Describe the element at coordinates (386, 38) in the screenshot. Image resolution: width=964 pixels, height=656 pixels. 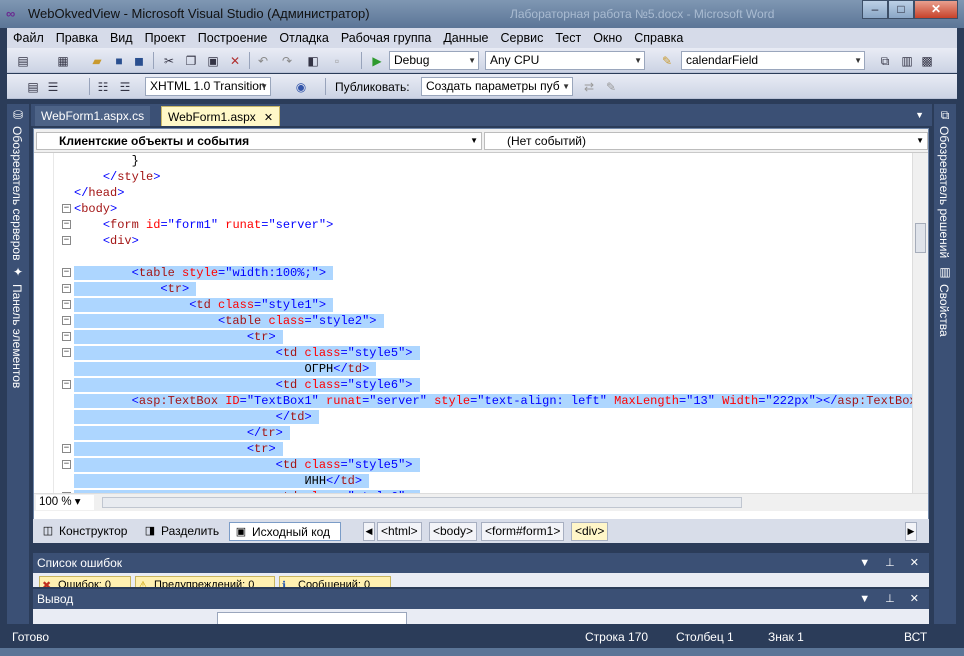
I see `menu-team: Рабочая группа` at that location.